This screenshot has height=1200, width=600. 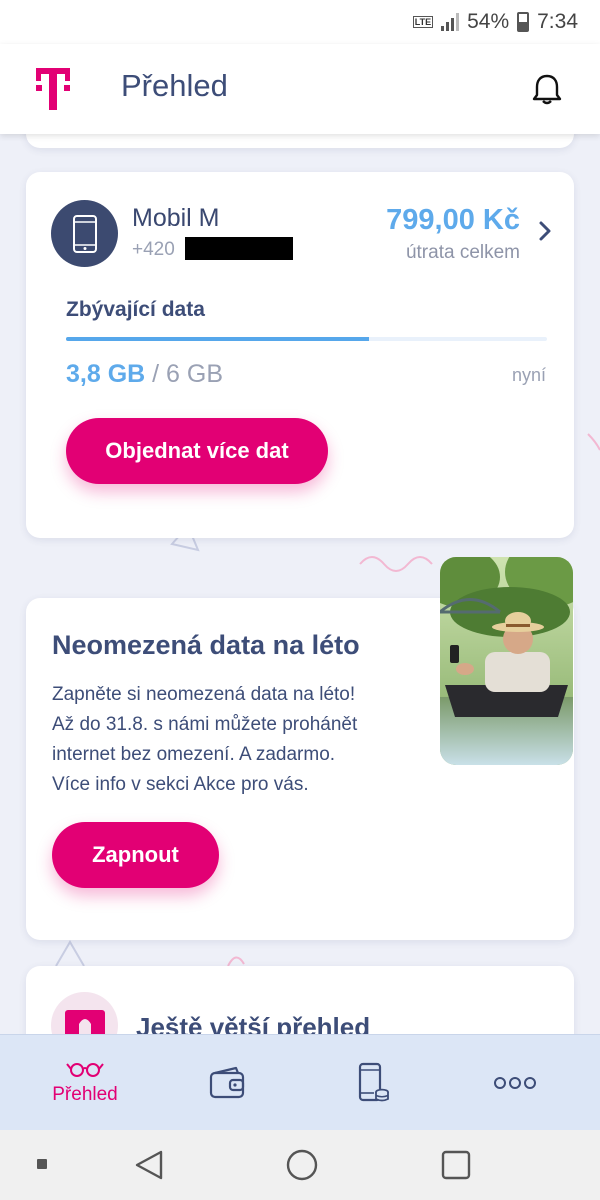 I want to click on page-title: Přehled, so click(x=174, y=85).